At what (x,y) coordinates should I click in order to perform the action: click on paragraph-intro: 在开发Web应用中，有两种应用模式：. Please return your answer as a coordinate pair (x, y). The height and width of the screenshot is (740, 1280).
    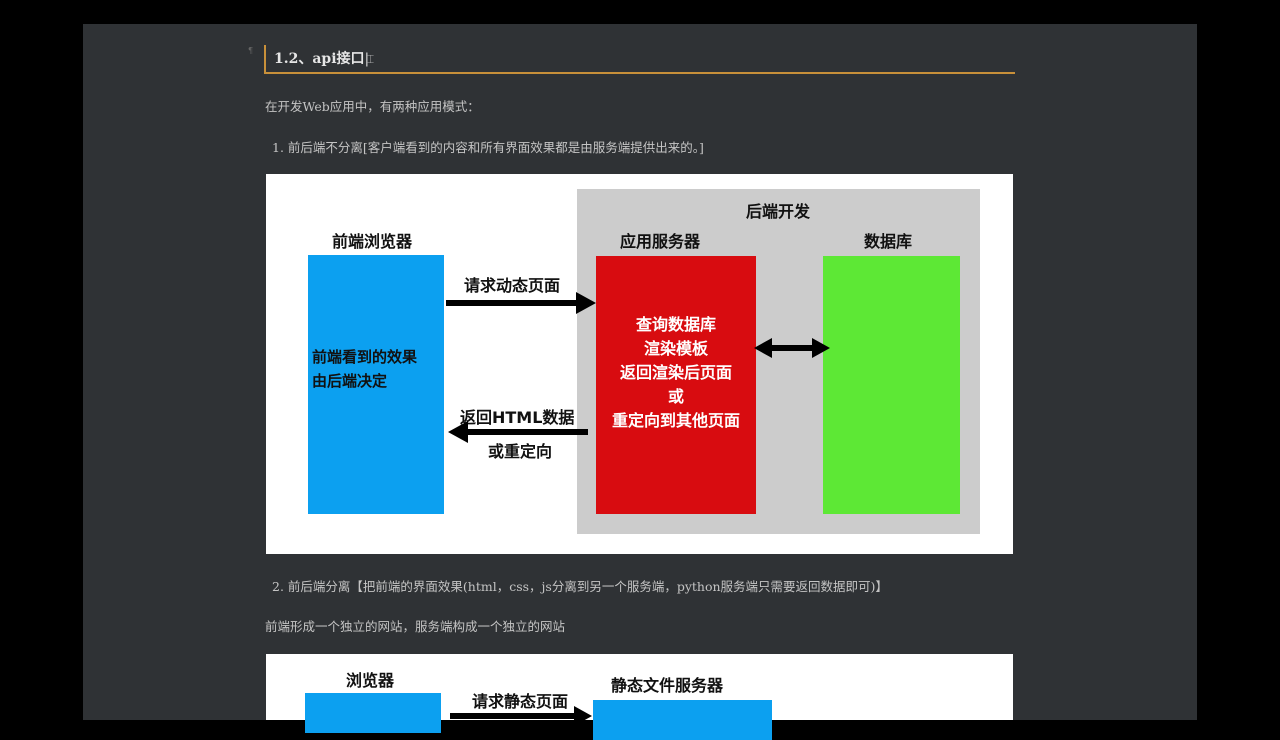
    Looking at the image, I should click on (372, 106).